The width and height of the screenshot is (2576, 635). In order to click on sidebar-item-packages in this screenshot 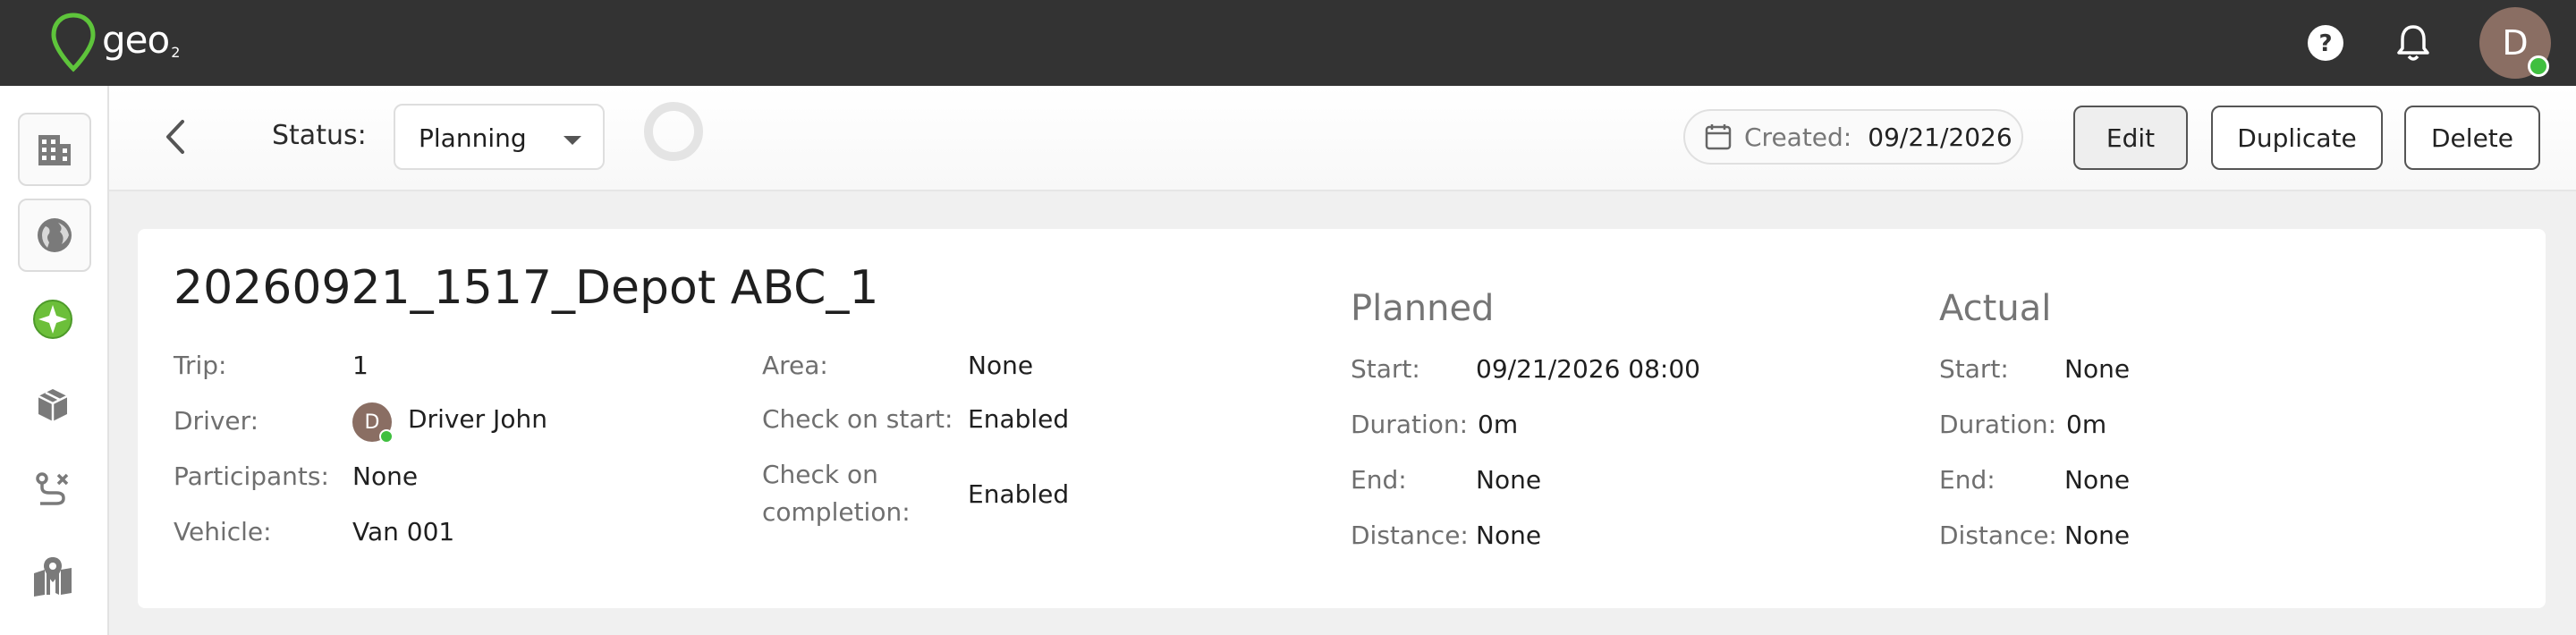, I will do `click(53, 405)`.